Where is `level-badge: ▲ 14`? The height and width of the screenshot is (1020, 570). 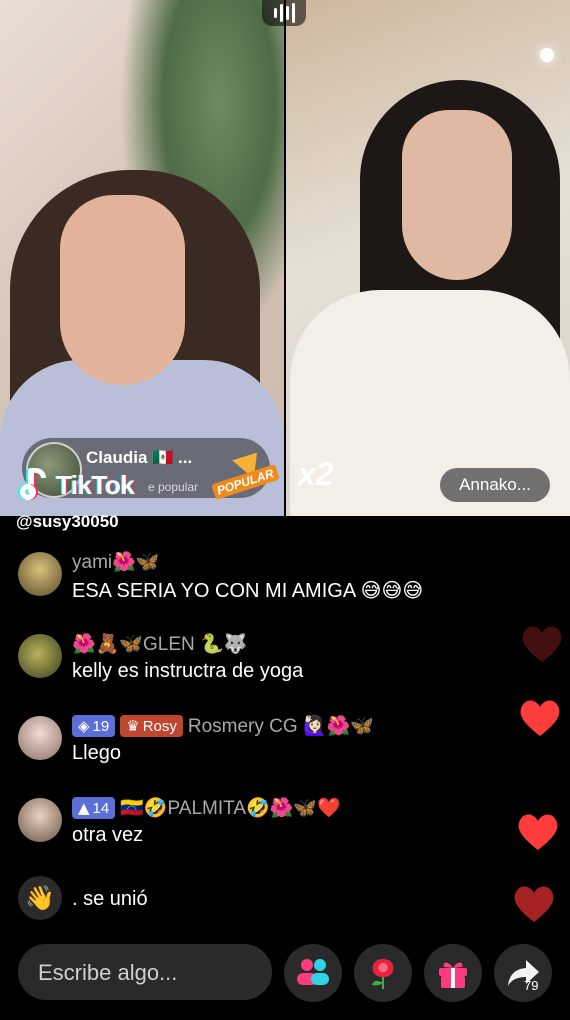 level-badge: ▲ 14 is located at coordinates (94, 808).